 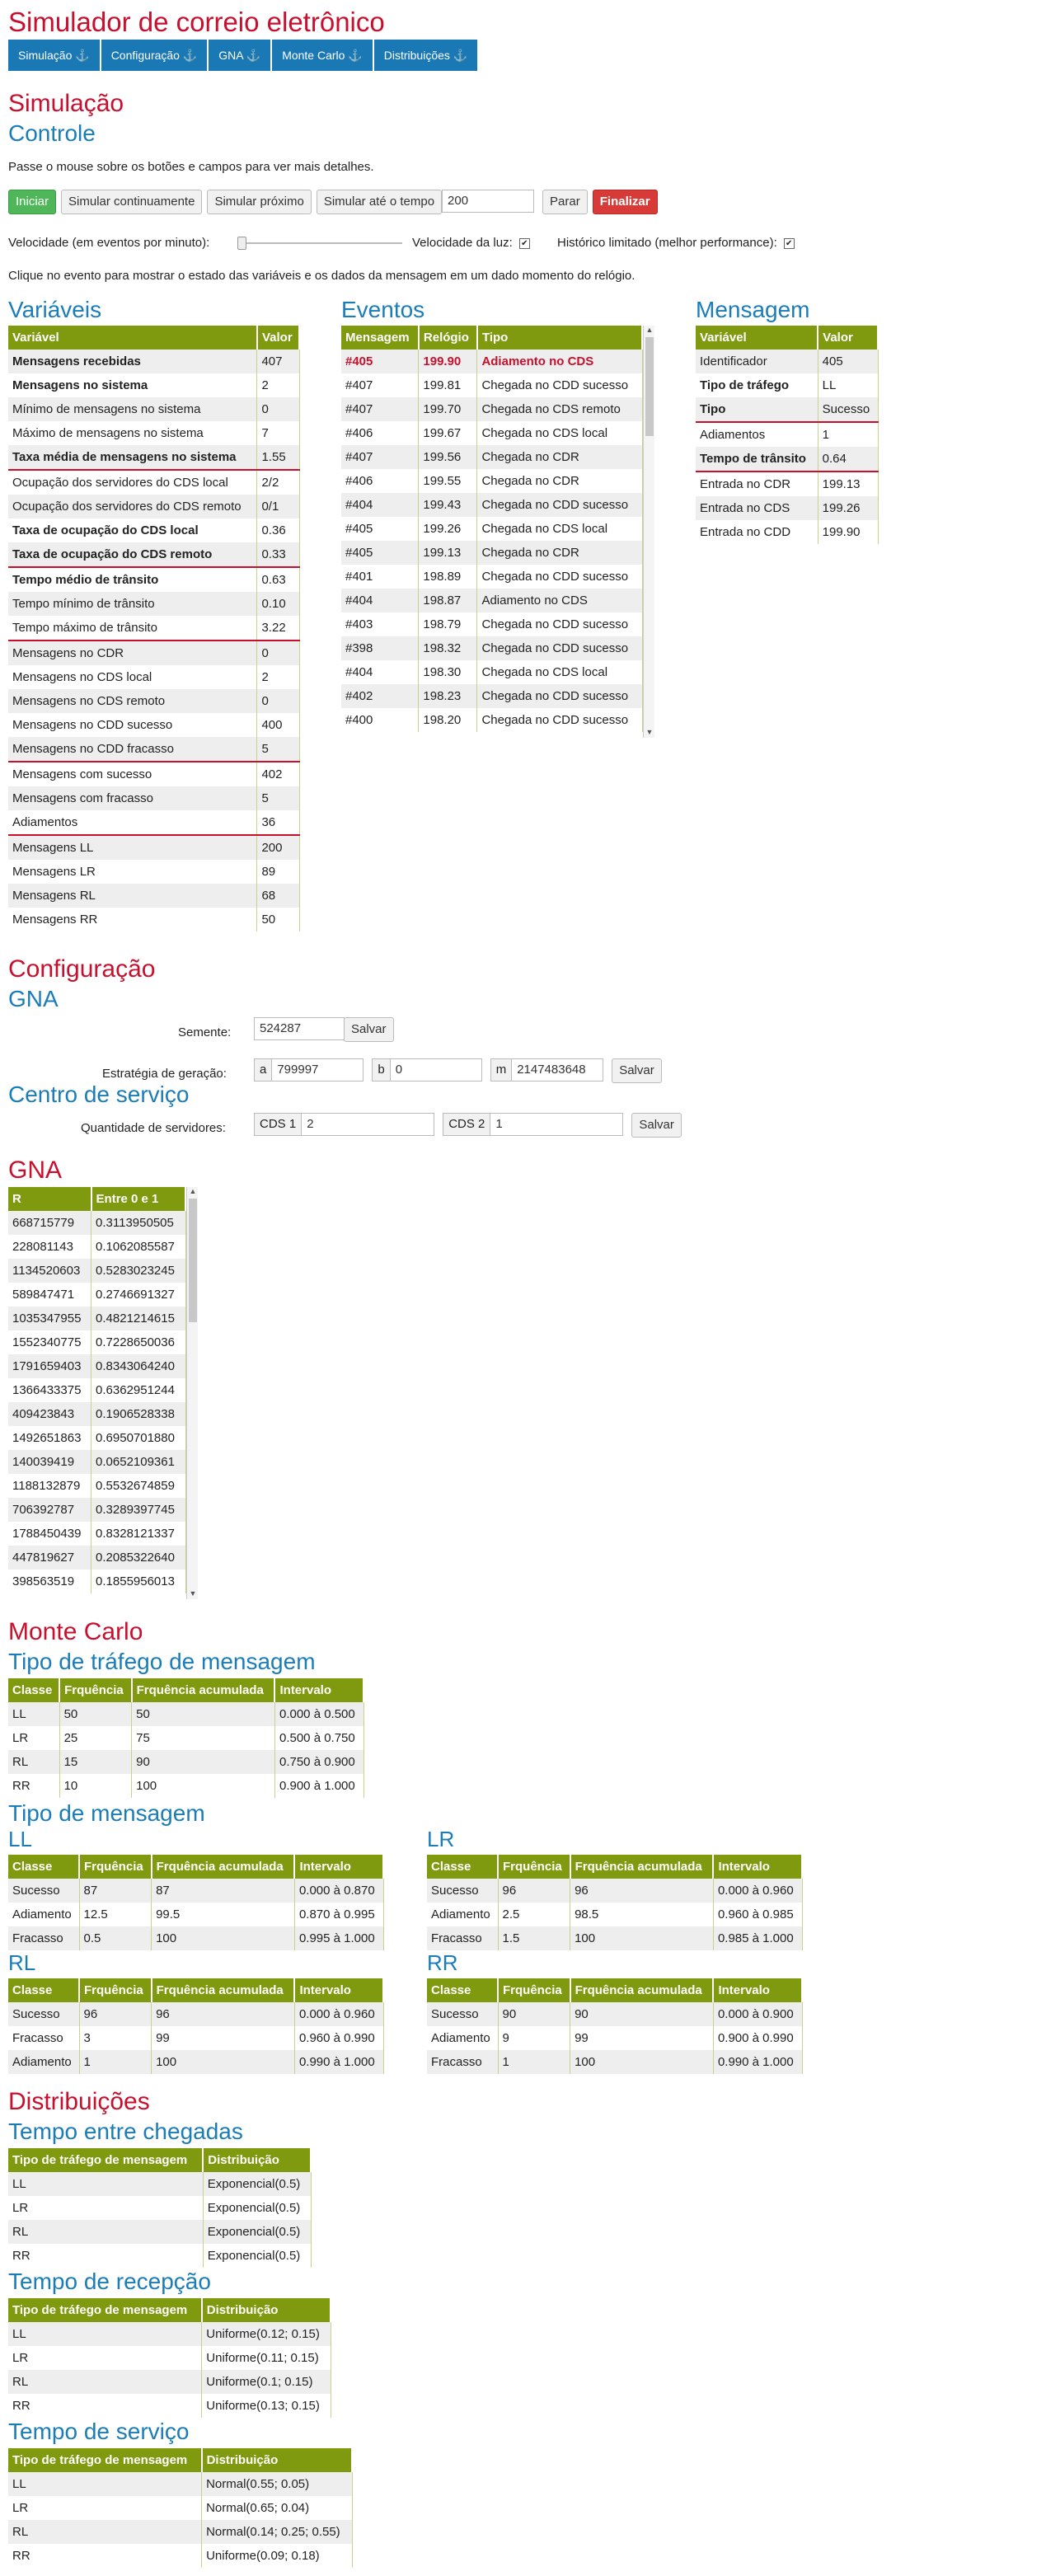 What do you see at coordinates (443, 1962) in the screenshot?
I see `mc-rr-title: RR` at bounding box center [443, 1962].